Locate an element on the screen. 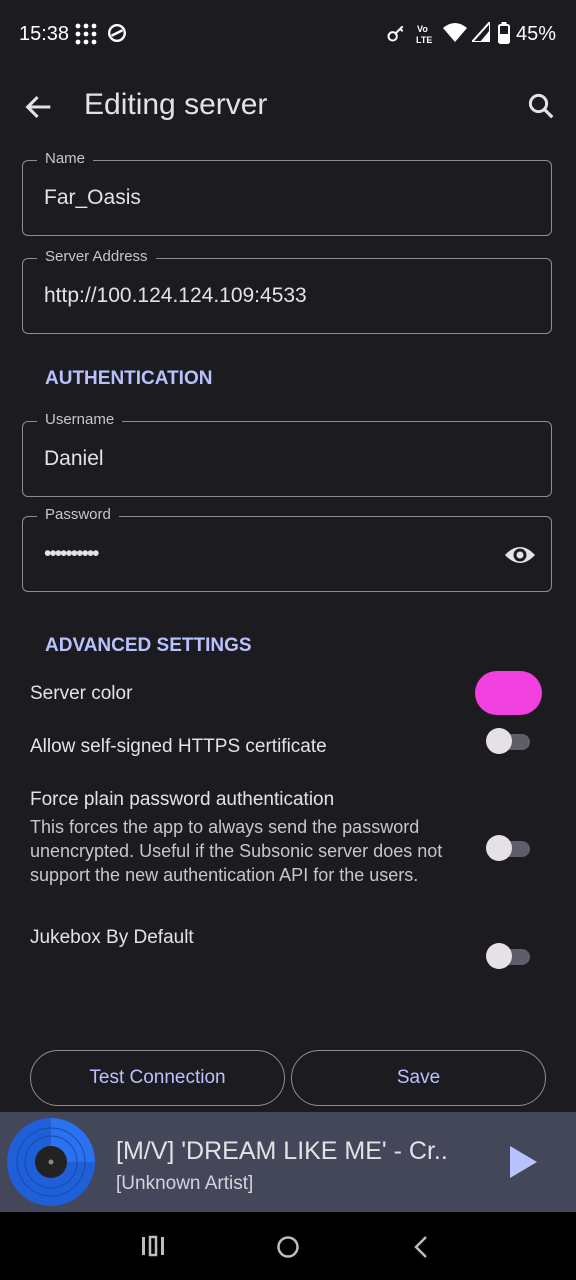 The image size is (576, 1280). sync-icon is located at coordinates (117, 33).